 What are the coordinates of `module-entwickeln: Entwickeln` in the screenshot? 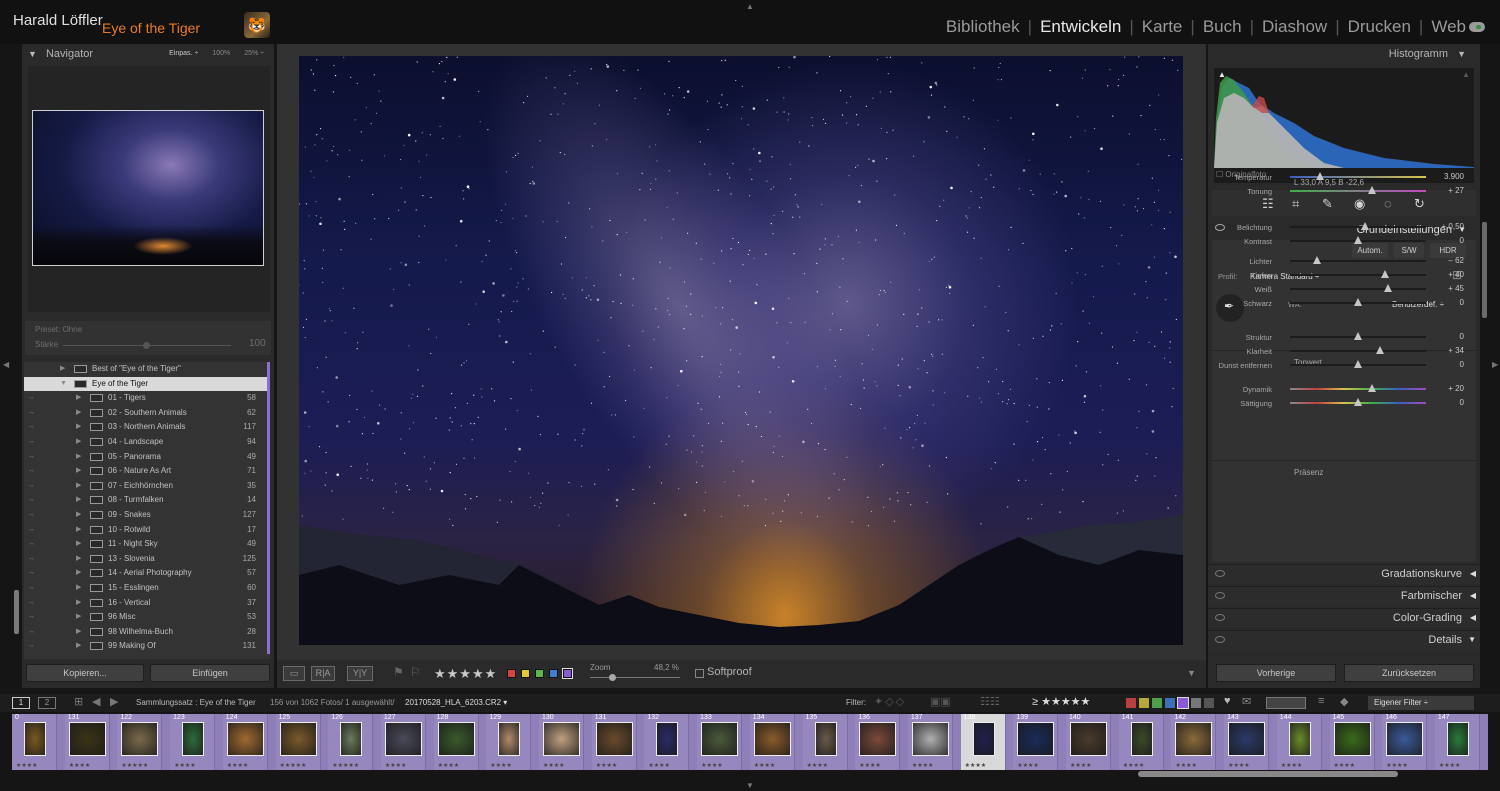 It's located at (1080, 27).